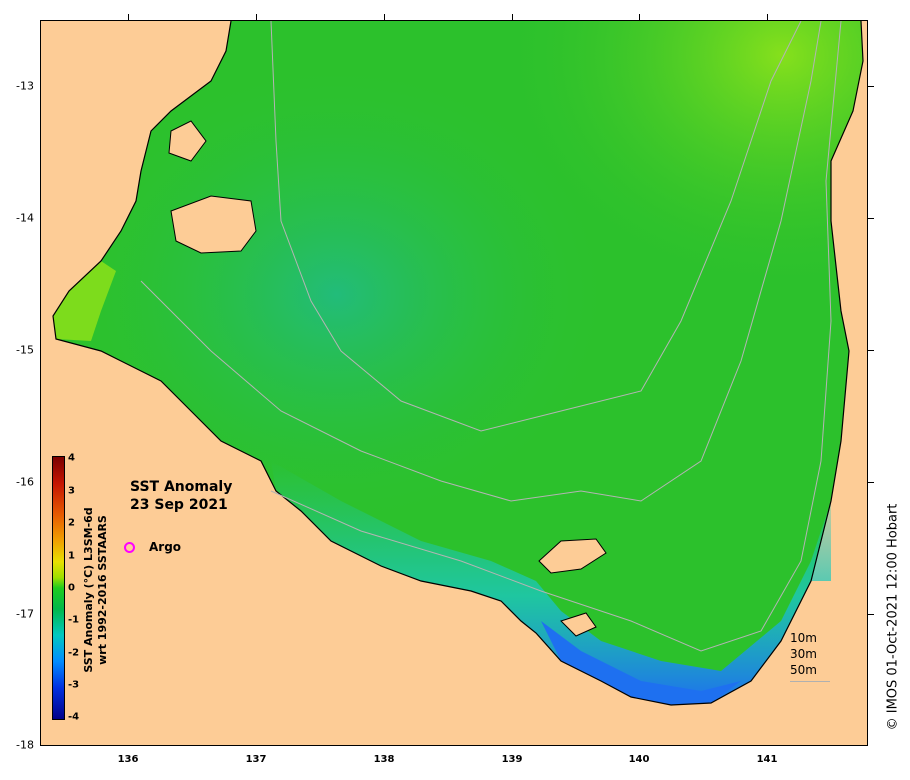  What do you see at coordinates (181, 496) in the screenshot?
I see `map-title: SST Anomaly 23 Sep 2021` at bounding box center [181, 496].